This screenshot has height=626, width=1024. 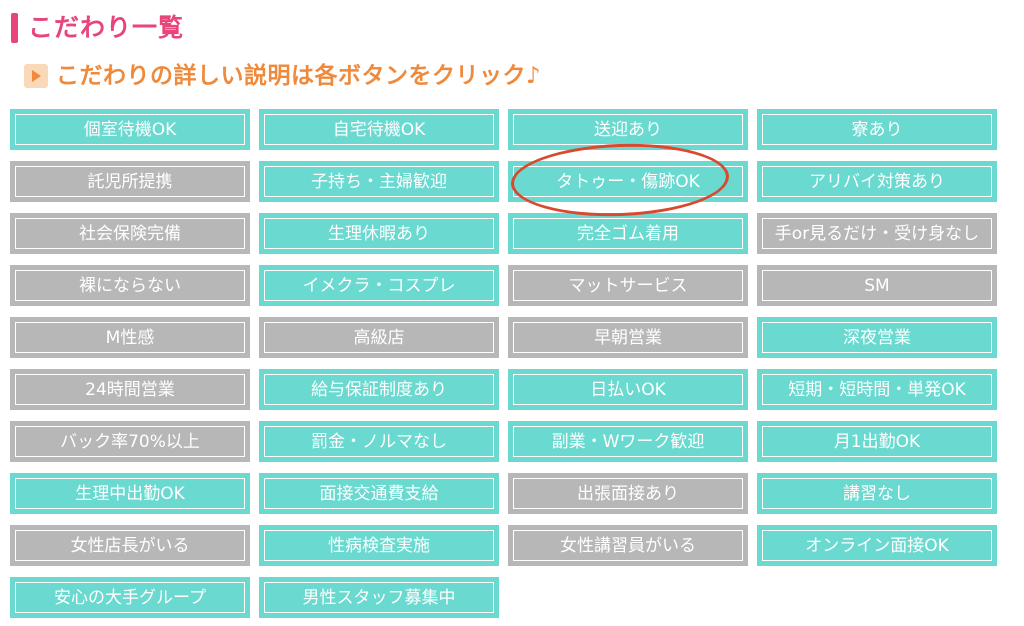 I want to click on feature-button: 女性店長がいる, so click(x=130, y=545).